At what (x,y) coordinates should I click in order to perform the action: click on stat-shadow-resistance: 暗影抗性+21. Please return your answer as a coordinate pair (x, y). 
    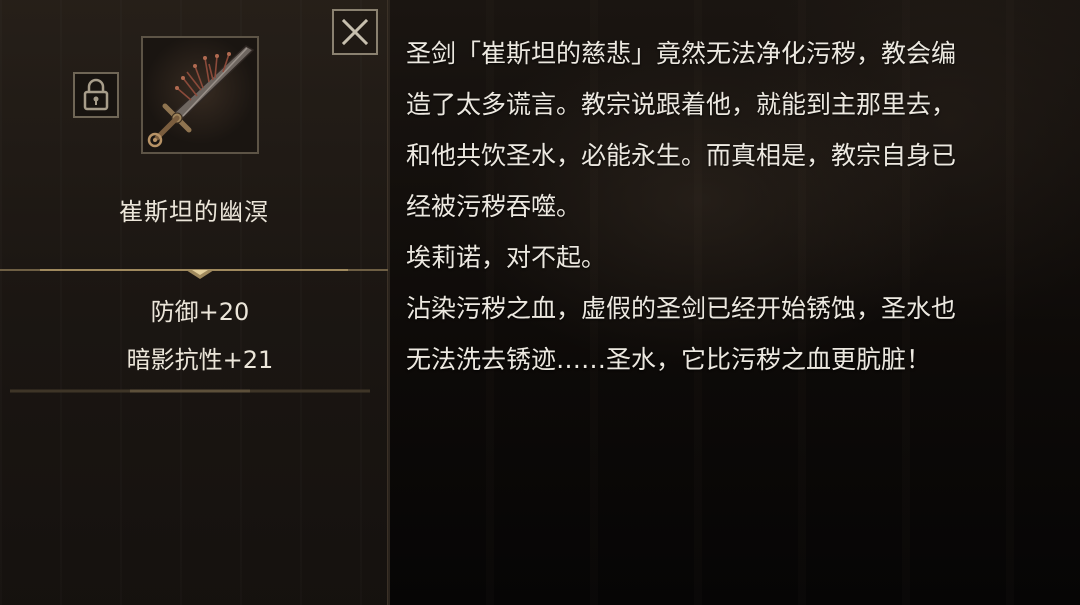
    Looking at the image, I should click on (200, 360).